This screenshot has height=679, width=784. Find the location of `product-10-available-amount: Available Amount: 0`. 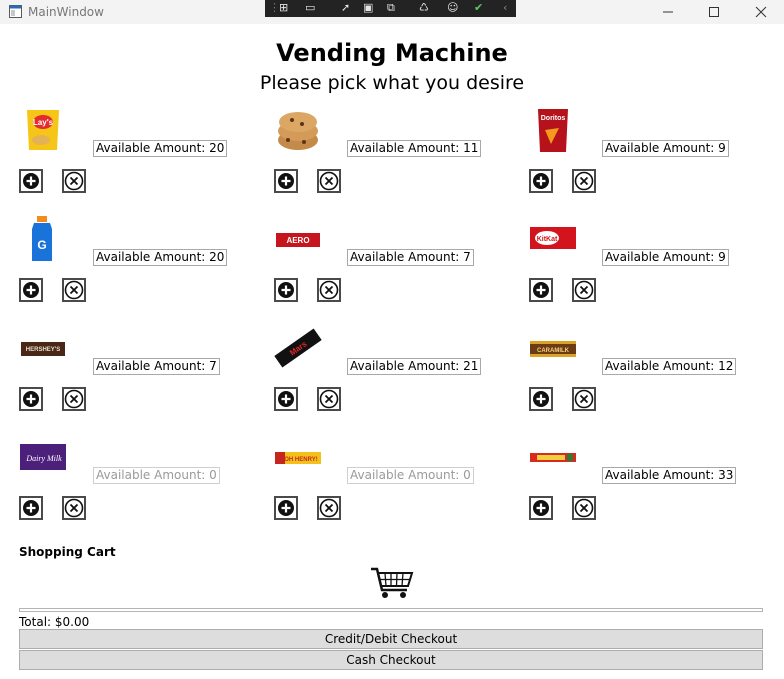

product-10-available-amount: Available Amount: 0 is located at coordinates (156, 475).